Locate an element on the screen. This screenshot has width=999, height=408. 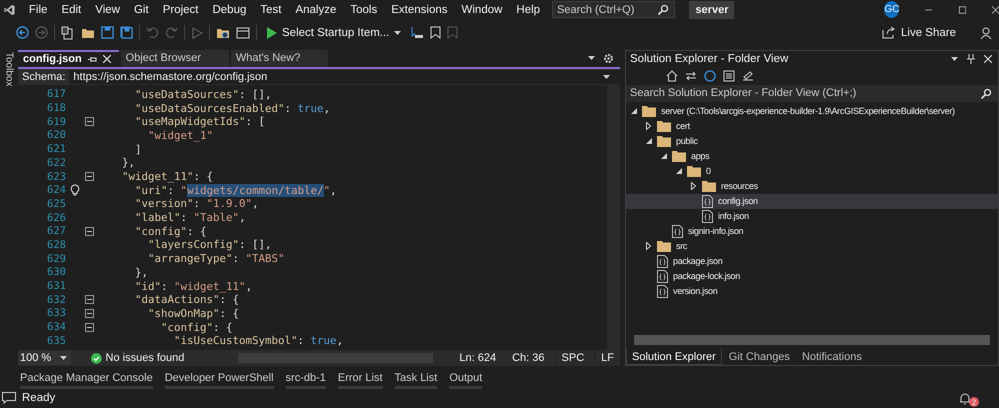
menu-item: Test is located at coordinates (270, 10).